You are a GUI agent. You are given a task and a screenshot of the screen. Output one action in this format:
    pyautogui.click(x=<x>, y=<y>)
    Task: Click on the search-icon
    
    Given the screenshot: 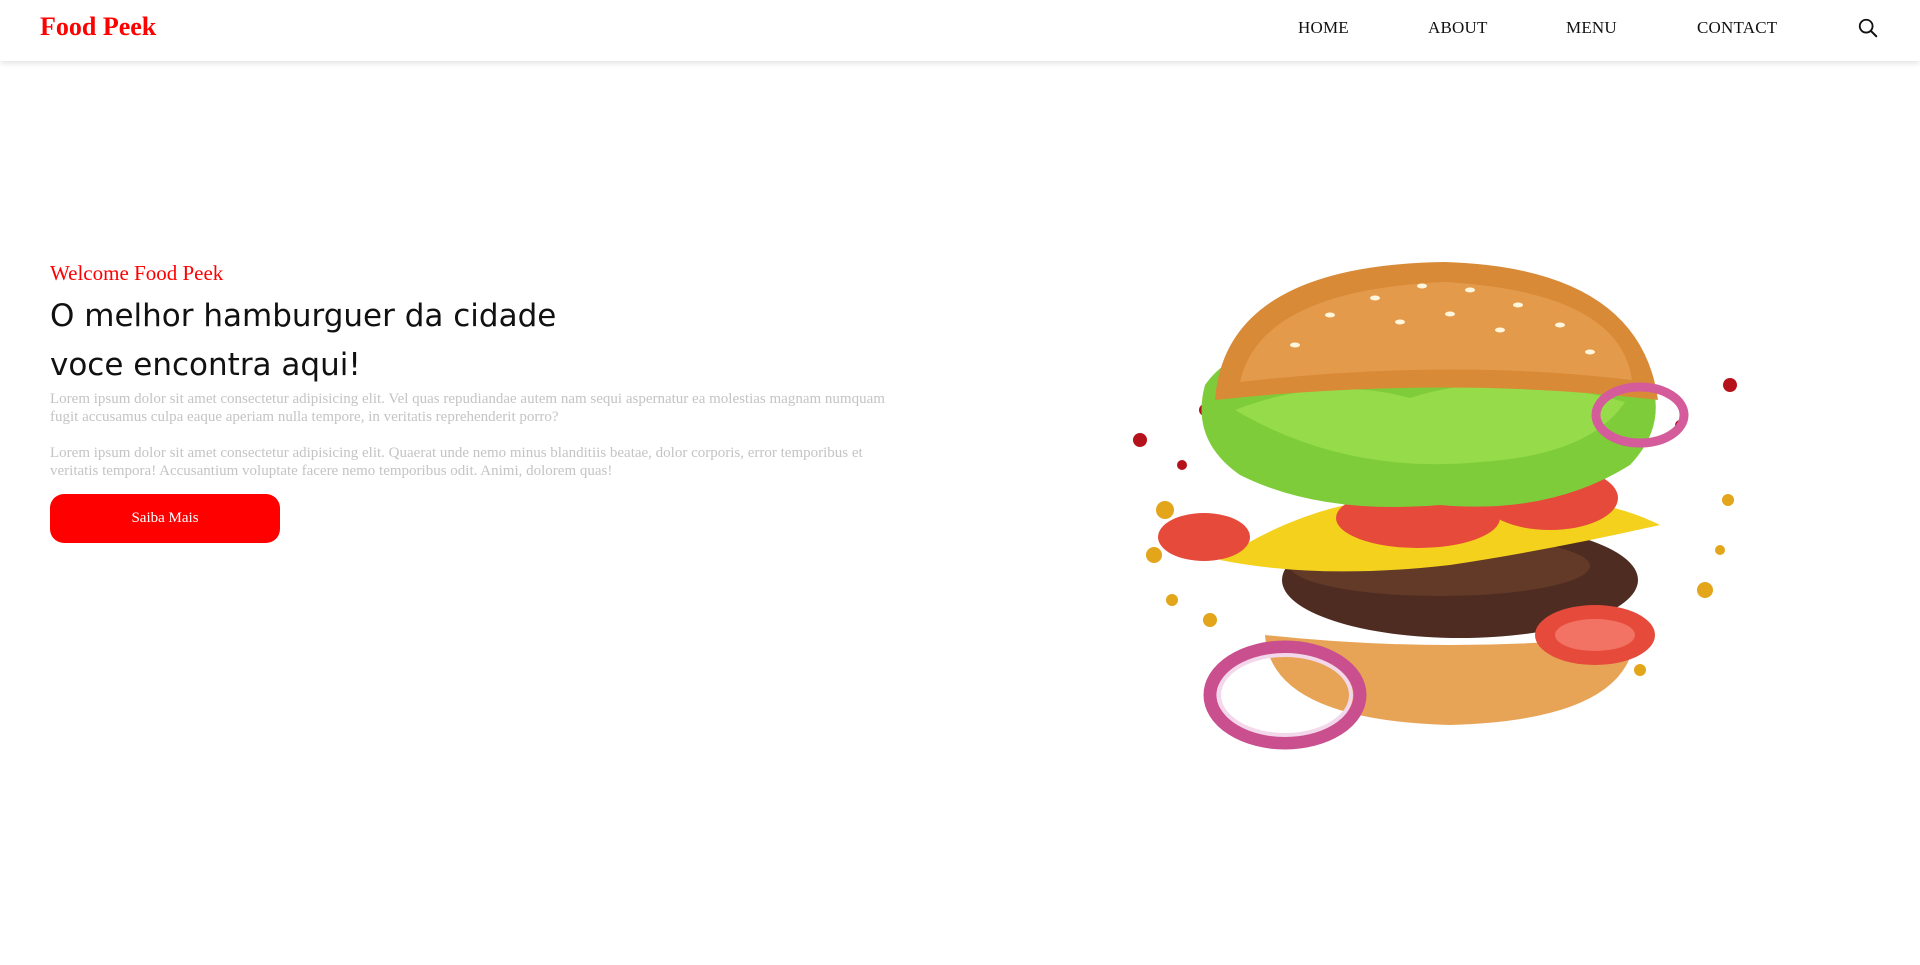 What is the action you would take?
    pyautogui.click(x=1868, y=28)
    